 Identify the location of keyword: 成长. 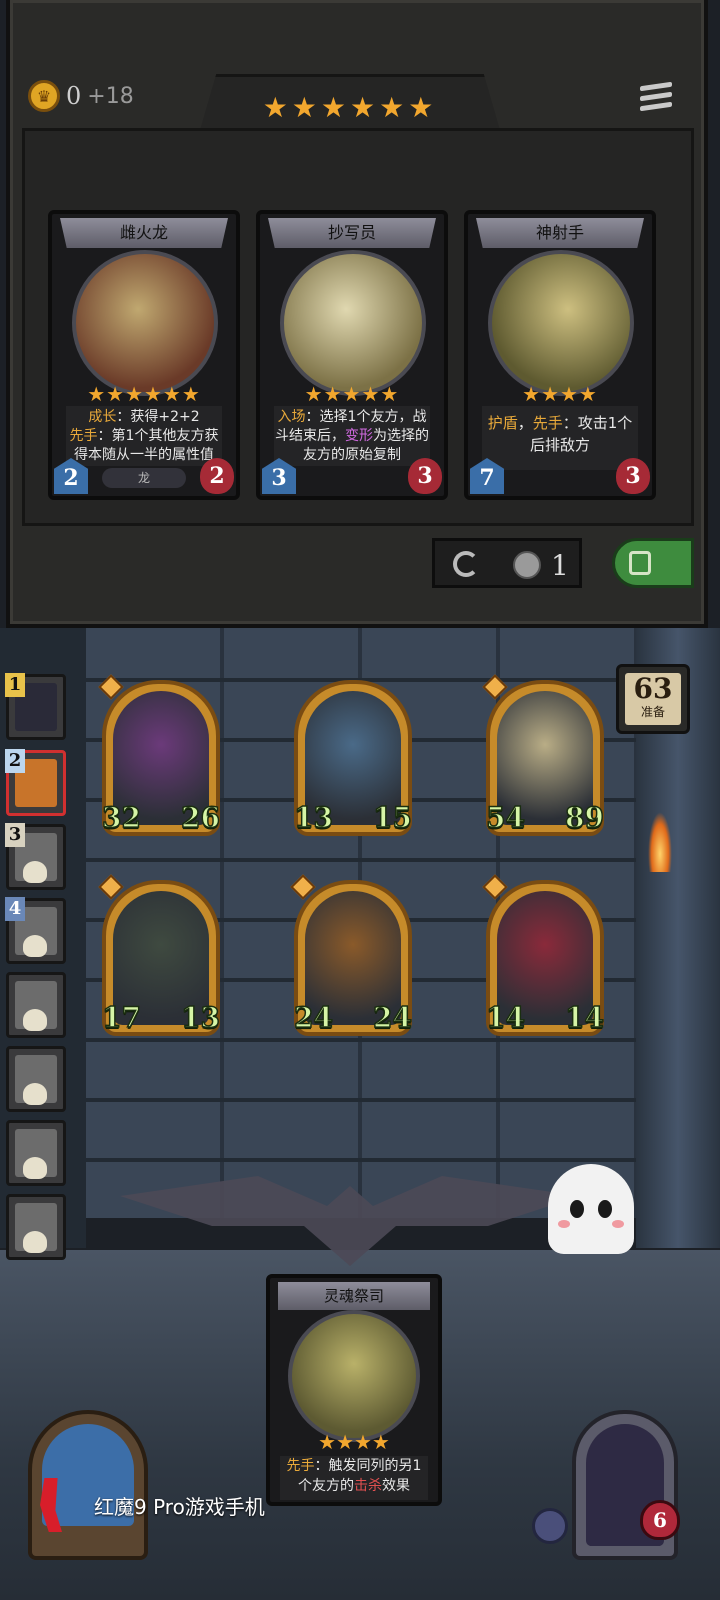
(102, 417).